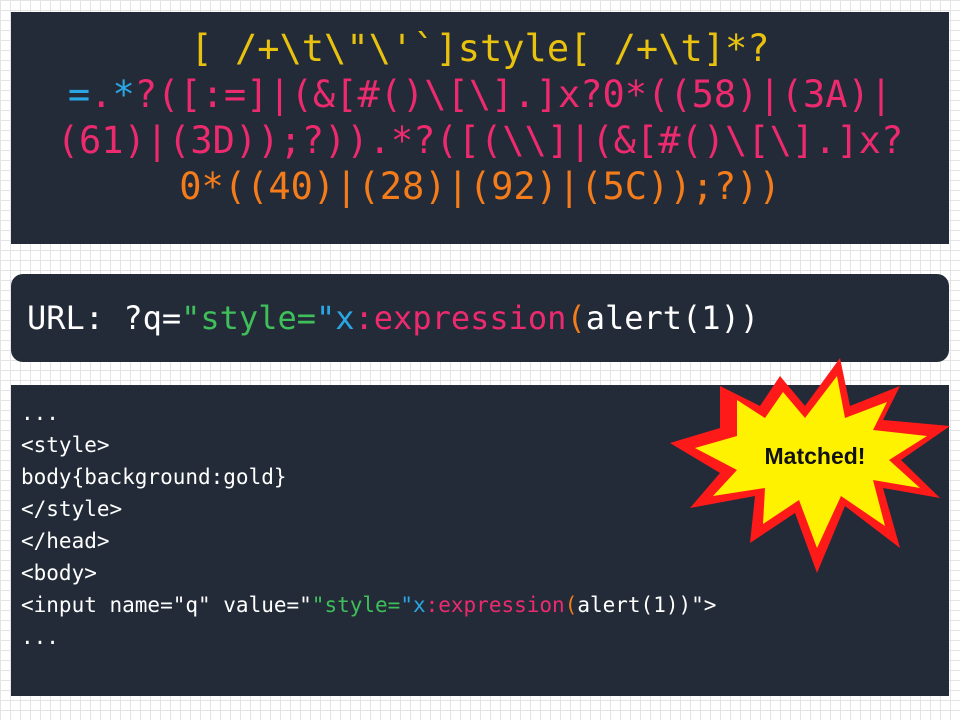  What do you see at coordinates (79, 94) in the screenshot?
I see `text-segment: =` at bounding box center [79, 94].